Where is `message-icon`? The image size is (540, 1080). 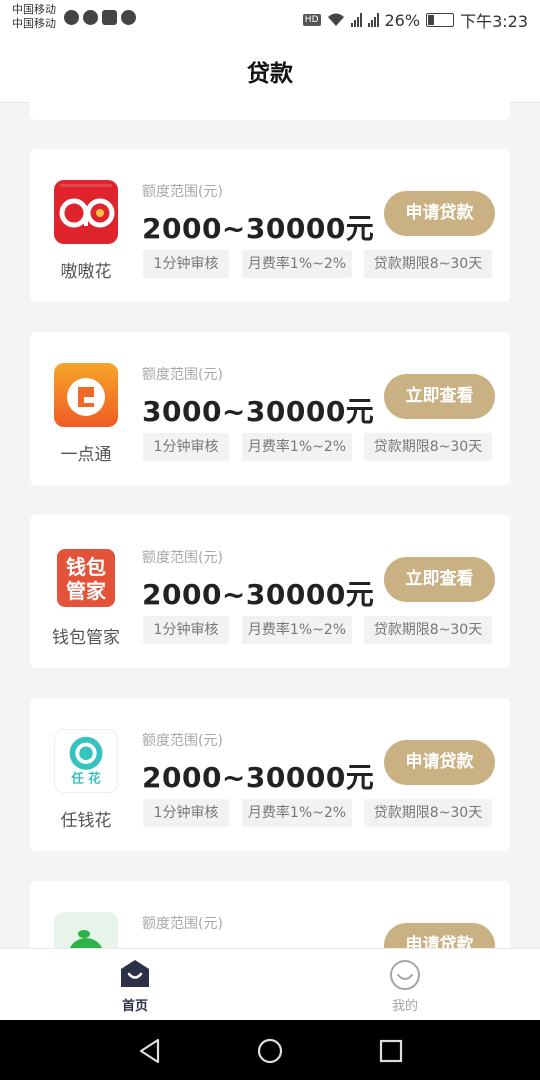 message-icon is located at coordinates (90, 17).